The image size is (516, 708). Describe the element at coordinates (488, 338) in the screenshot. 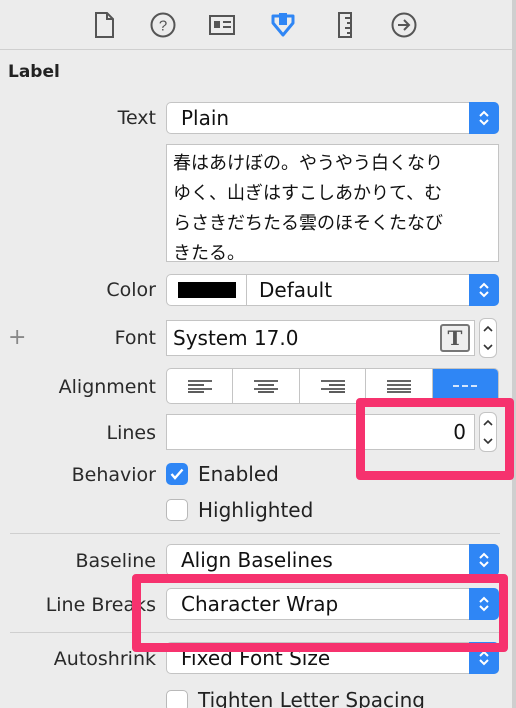

I see `font-size-stepper` at that location.